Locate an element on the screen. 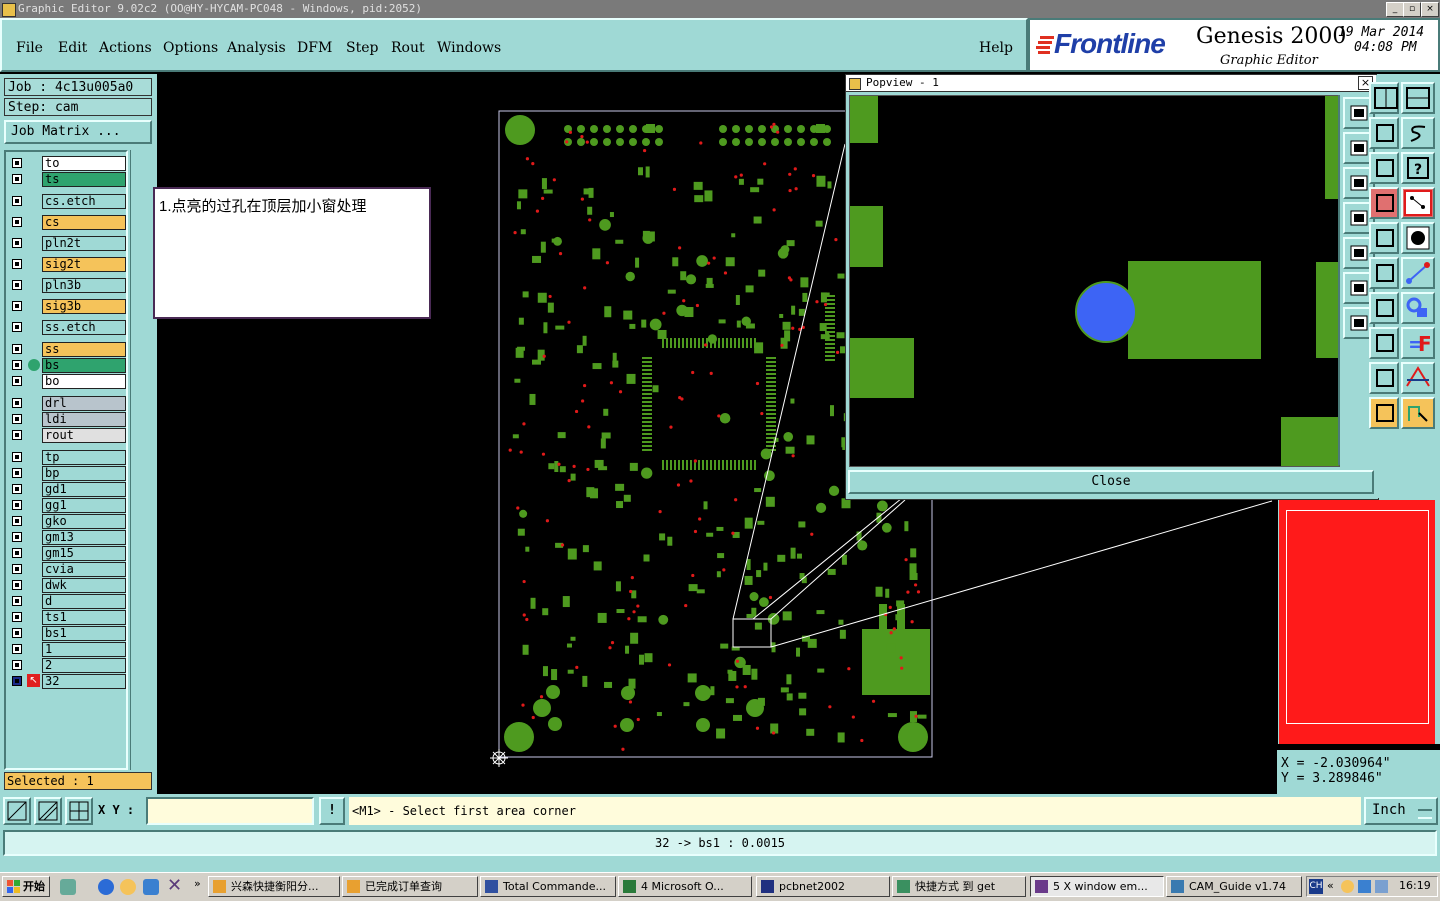  layer-row-tp: tp is located at coordinates (67, 457).